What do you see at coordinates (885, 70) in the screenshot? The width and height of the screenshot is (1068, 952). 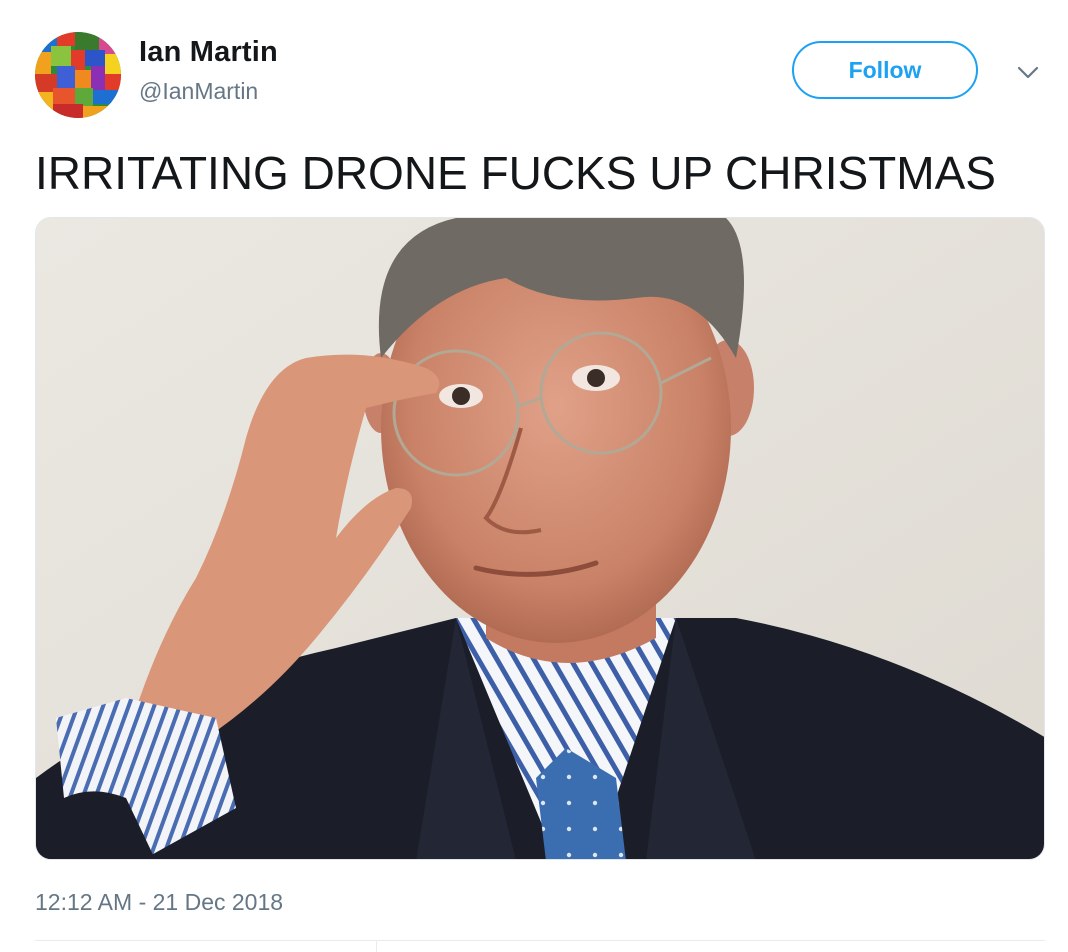 I see `follow-button: Follow` at bounding box center [885, 70].